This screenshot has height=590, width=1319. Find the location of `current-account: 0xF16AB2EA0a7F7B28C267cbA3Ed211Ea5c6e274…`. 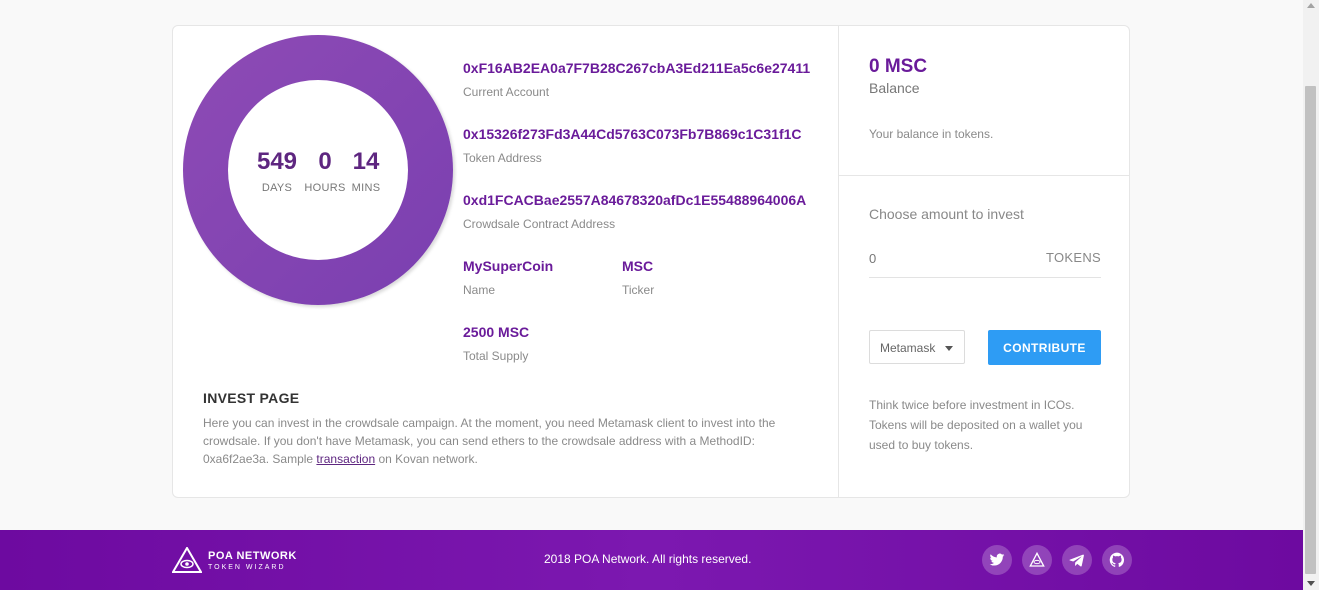

current-account: 0xF16AB2EA0a7F7B28C267cbA3Ed211Ea5c6e274… is located at coordinates (636, 79).